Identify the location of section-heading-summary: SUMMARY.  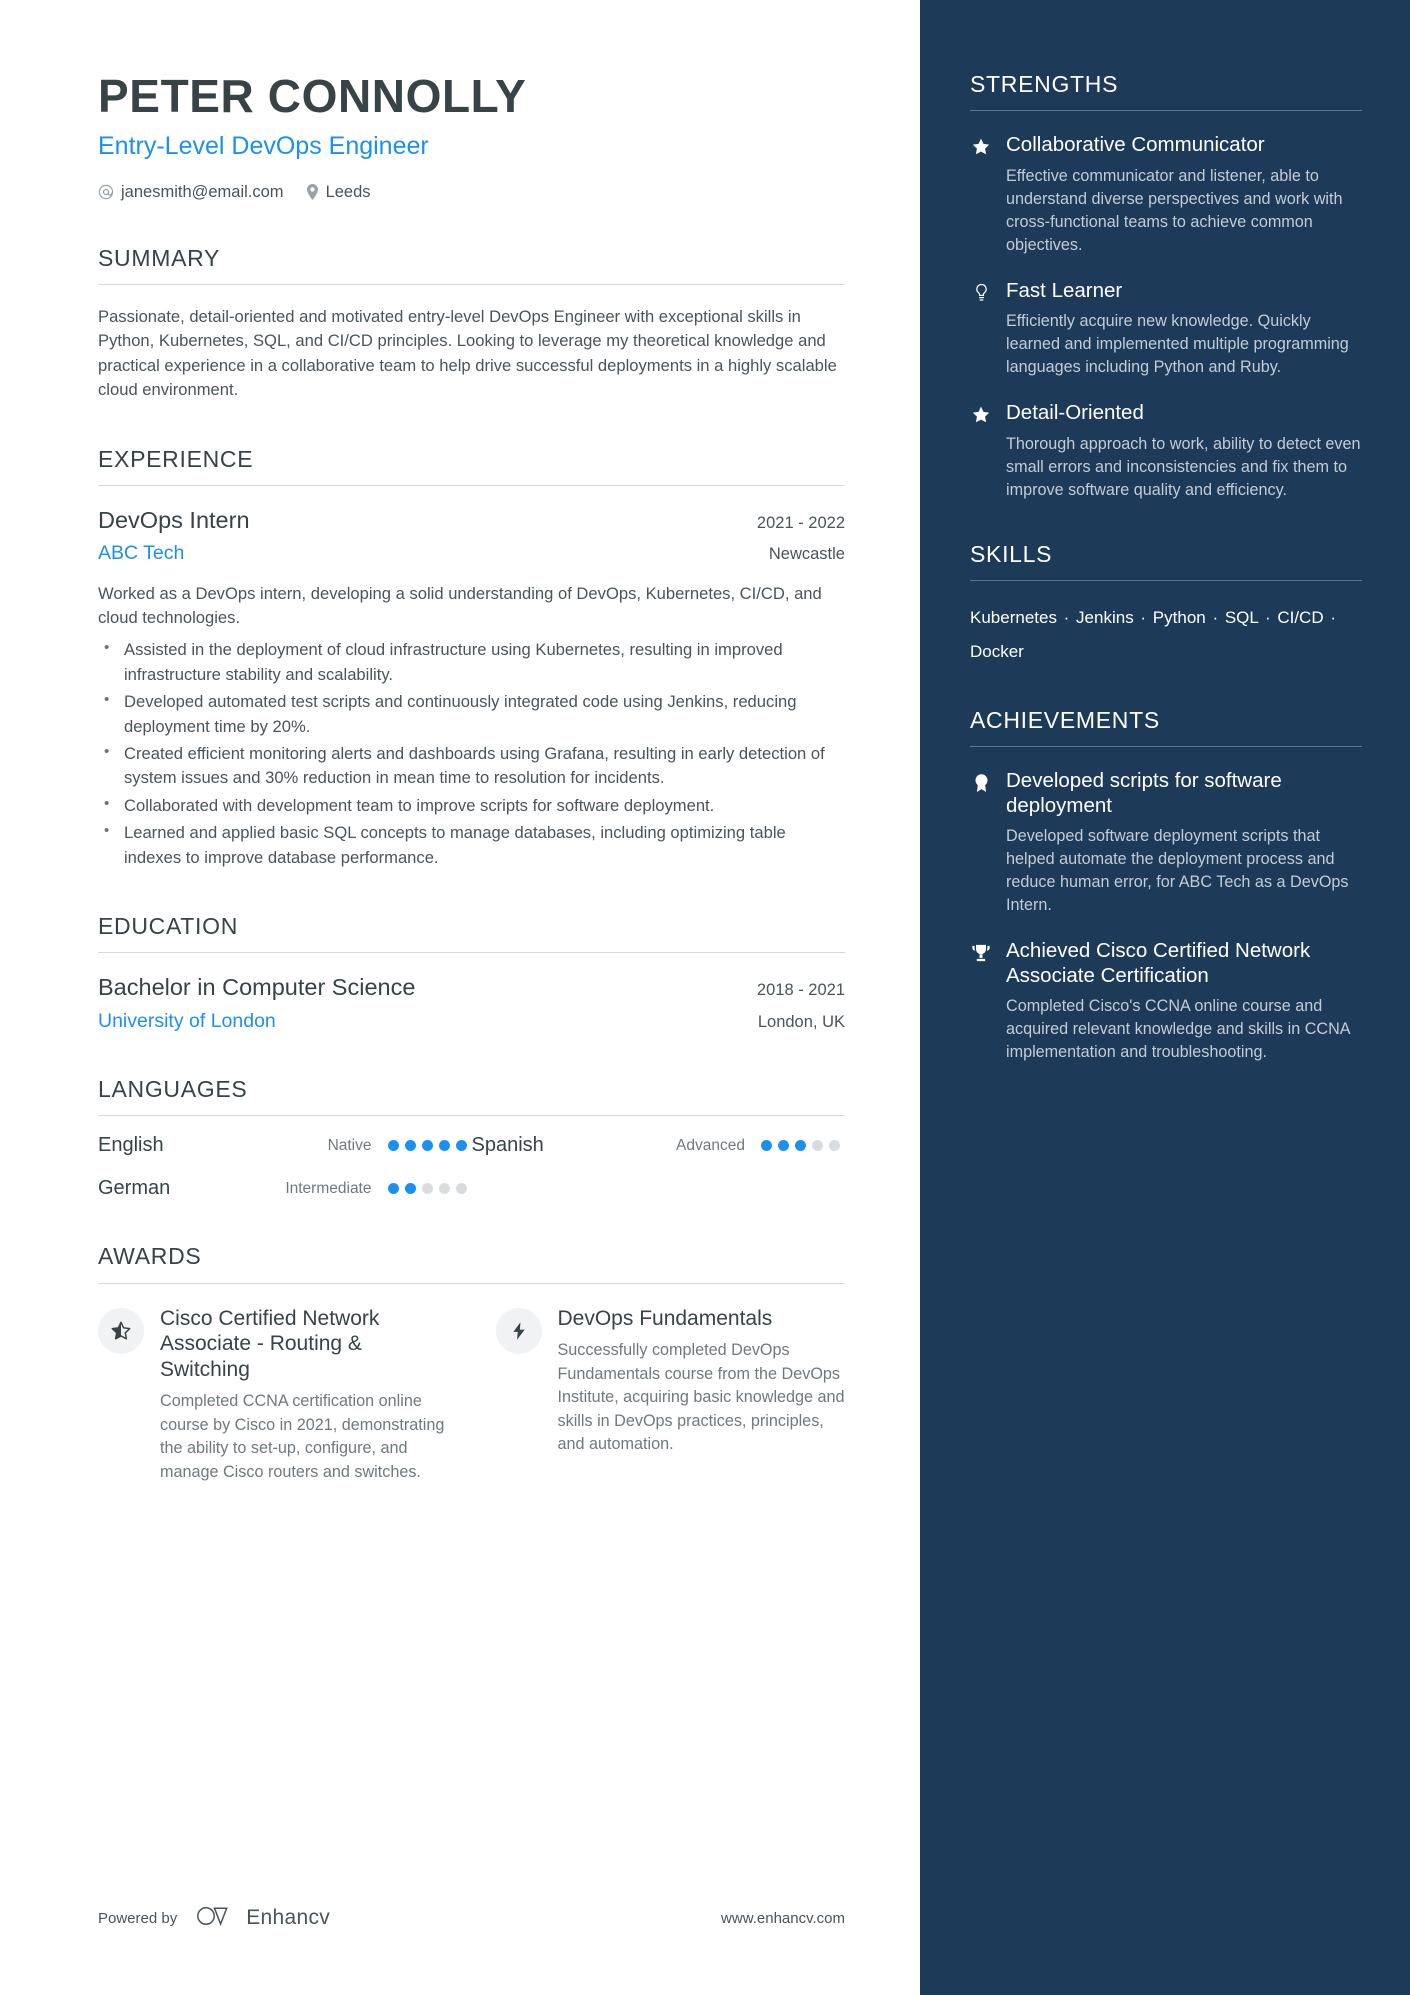
(159, 257).